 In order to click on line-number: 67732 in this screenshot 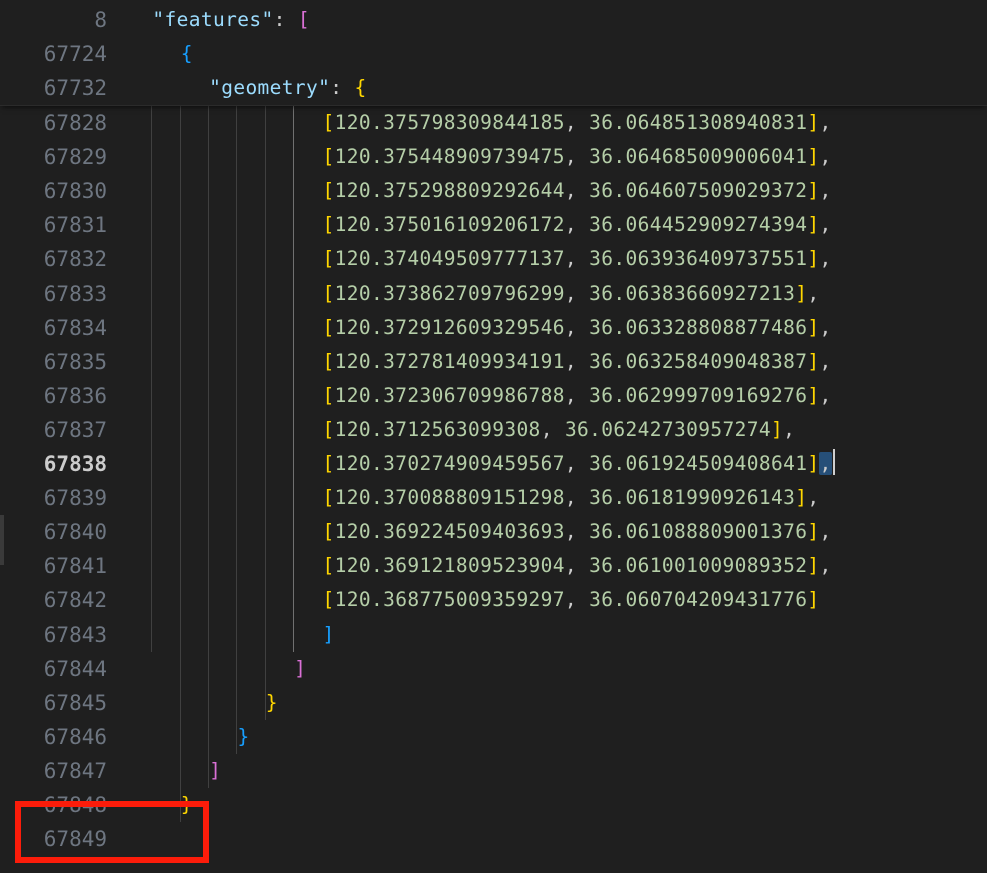, I will do `click(75, 88)`.